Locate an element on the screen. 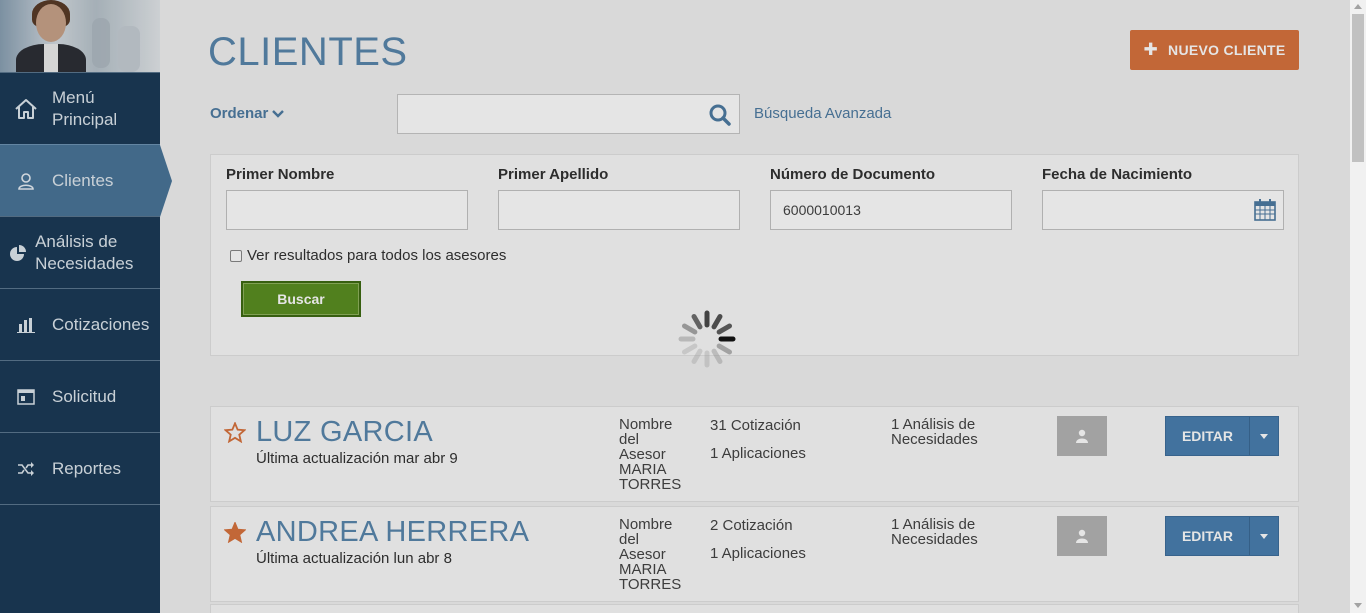 This screenshot has width=1366, height=613. birthdate-label: Fecha de Nacimiento is located at coordinates (1117, 174).